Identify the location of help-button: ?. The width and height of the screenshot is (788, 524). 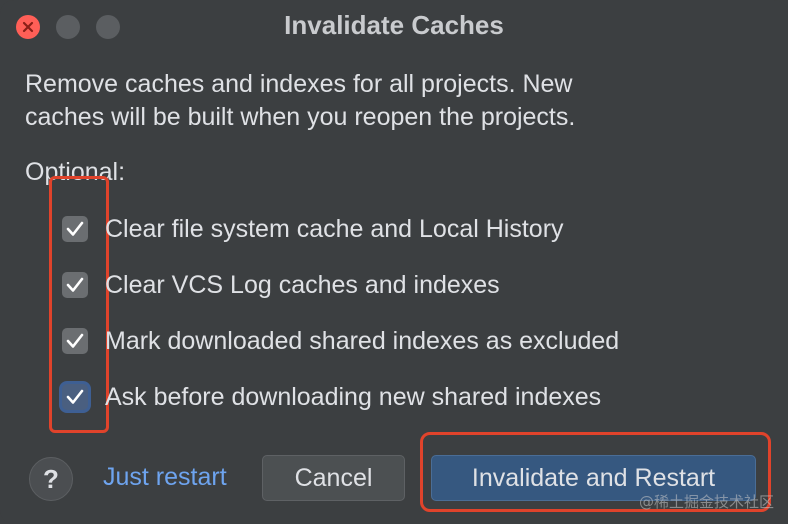
(51, 479).